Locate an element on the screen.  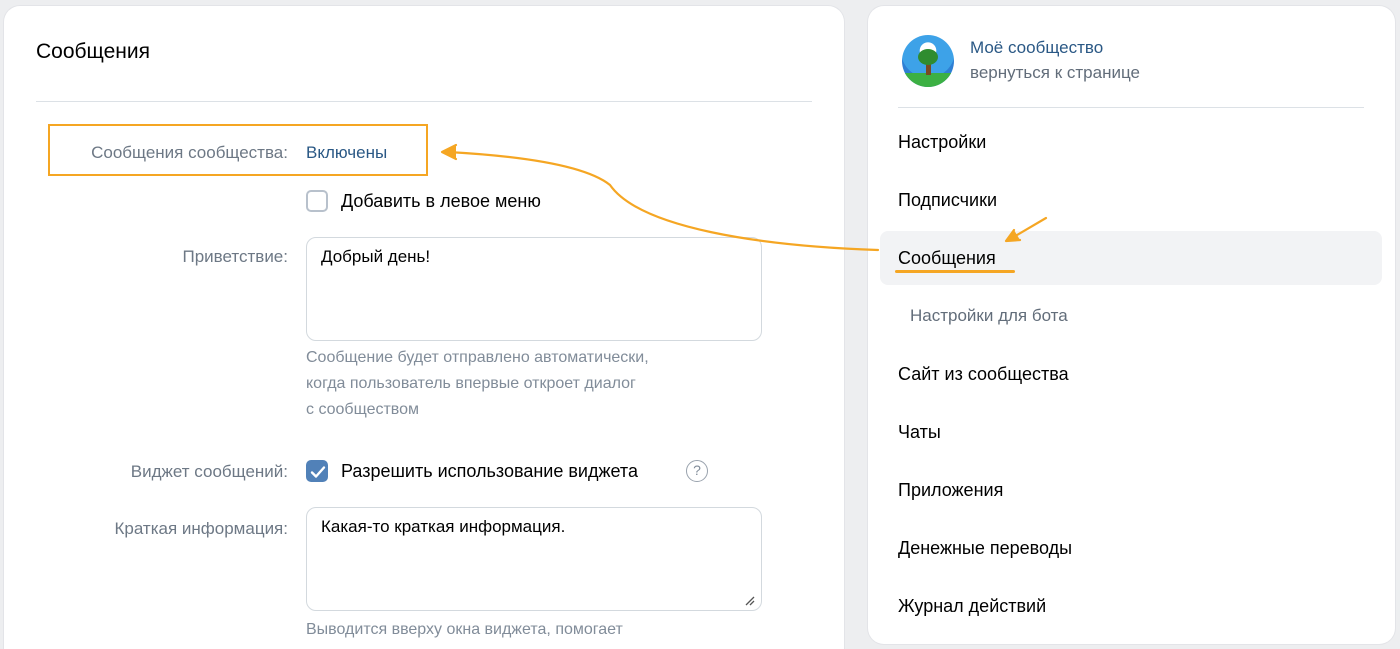
short-info-text: Какая-то краткая информация. is located at coordinates (443, 526).